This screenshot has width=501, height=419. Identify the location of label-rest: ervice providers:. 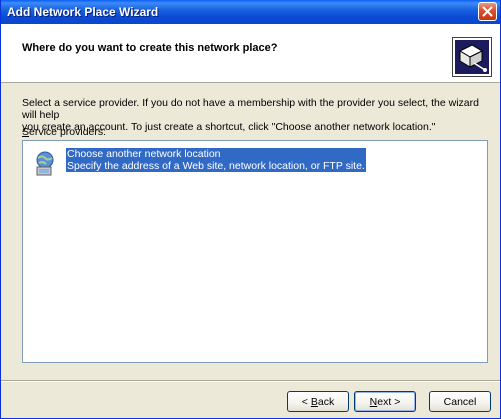
(68, 132).